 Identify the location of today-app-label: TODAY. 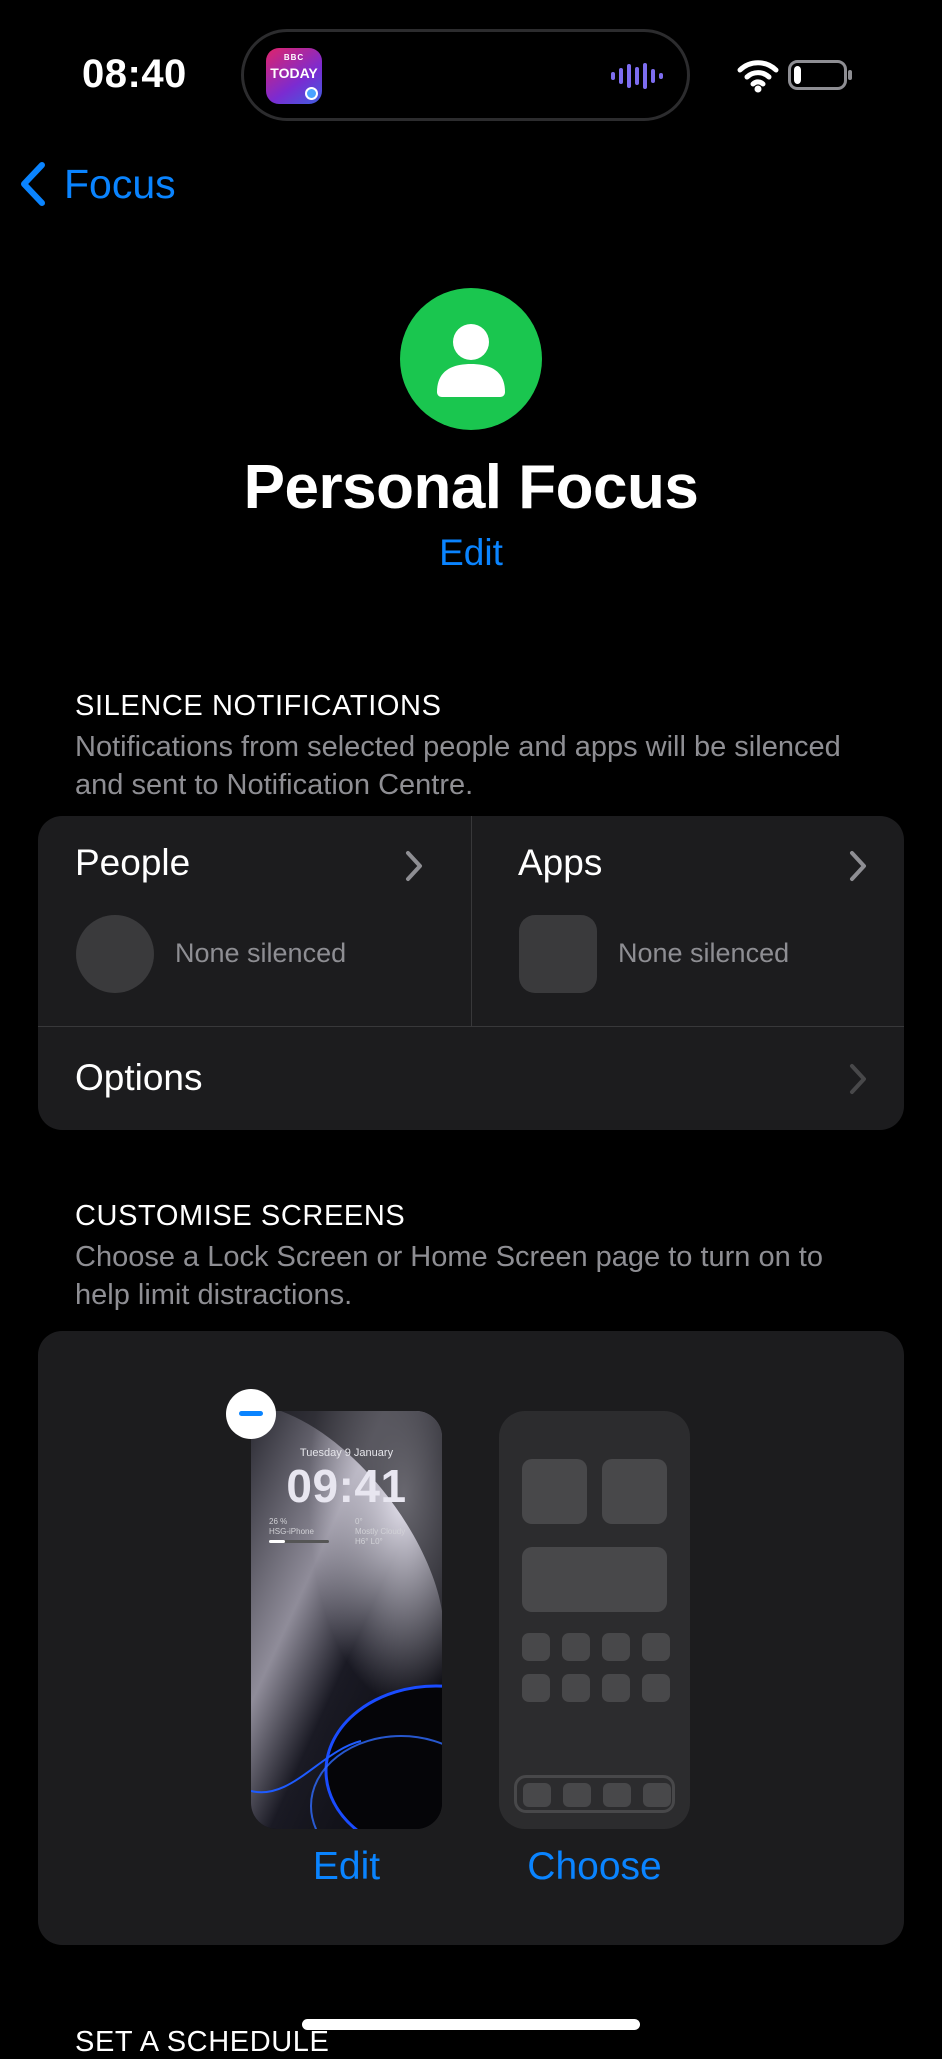
(294, 73).